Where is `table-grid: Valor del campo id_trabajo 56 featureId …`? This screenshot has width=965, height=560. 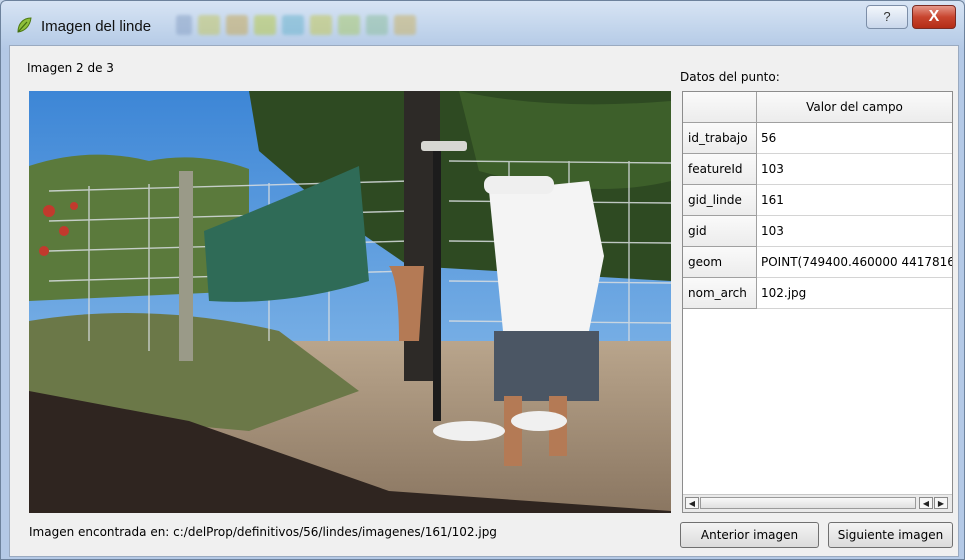 table-grid: Valor del campo id_trabajo 56 featureId … is located at coordinates (817, 200).